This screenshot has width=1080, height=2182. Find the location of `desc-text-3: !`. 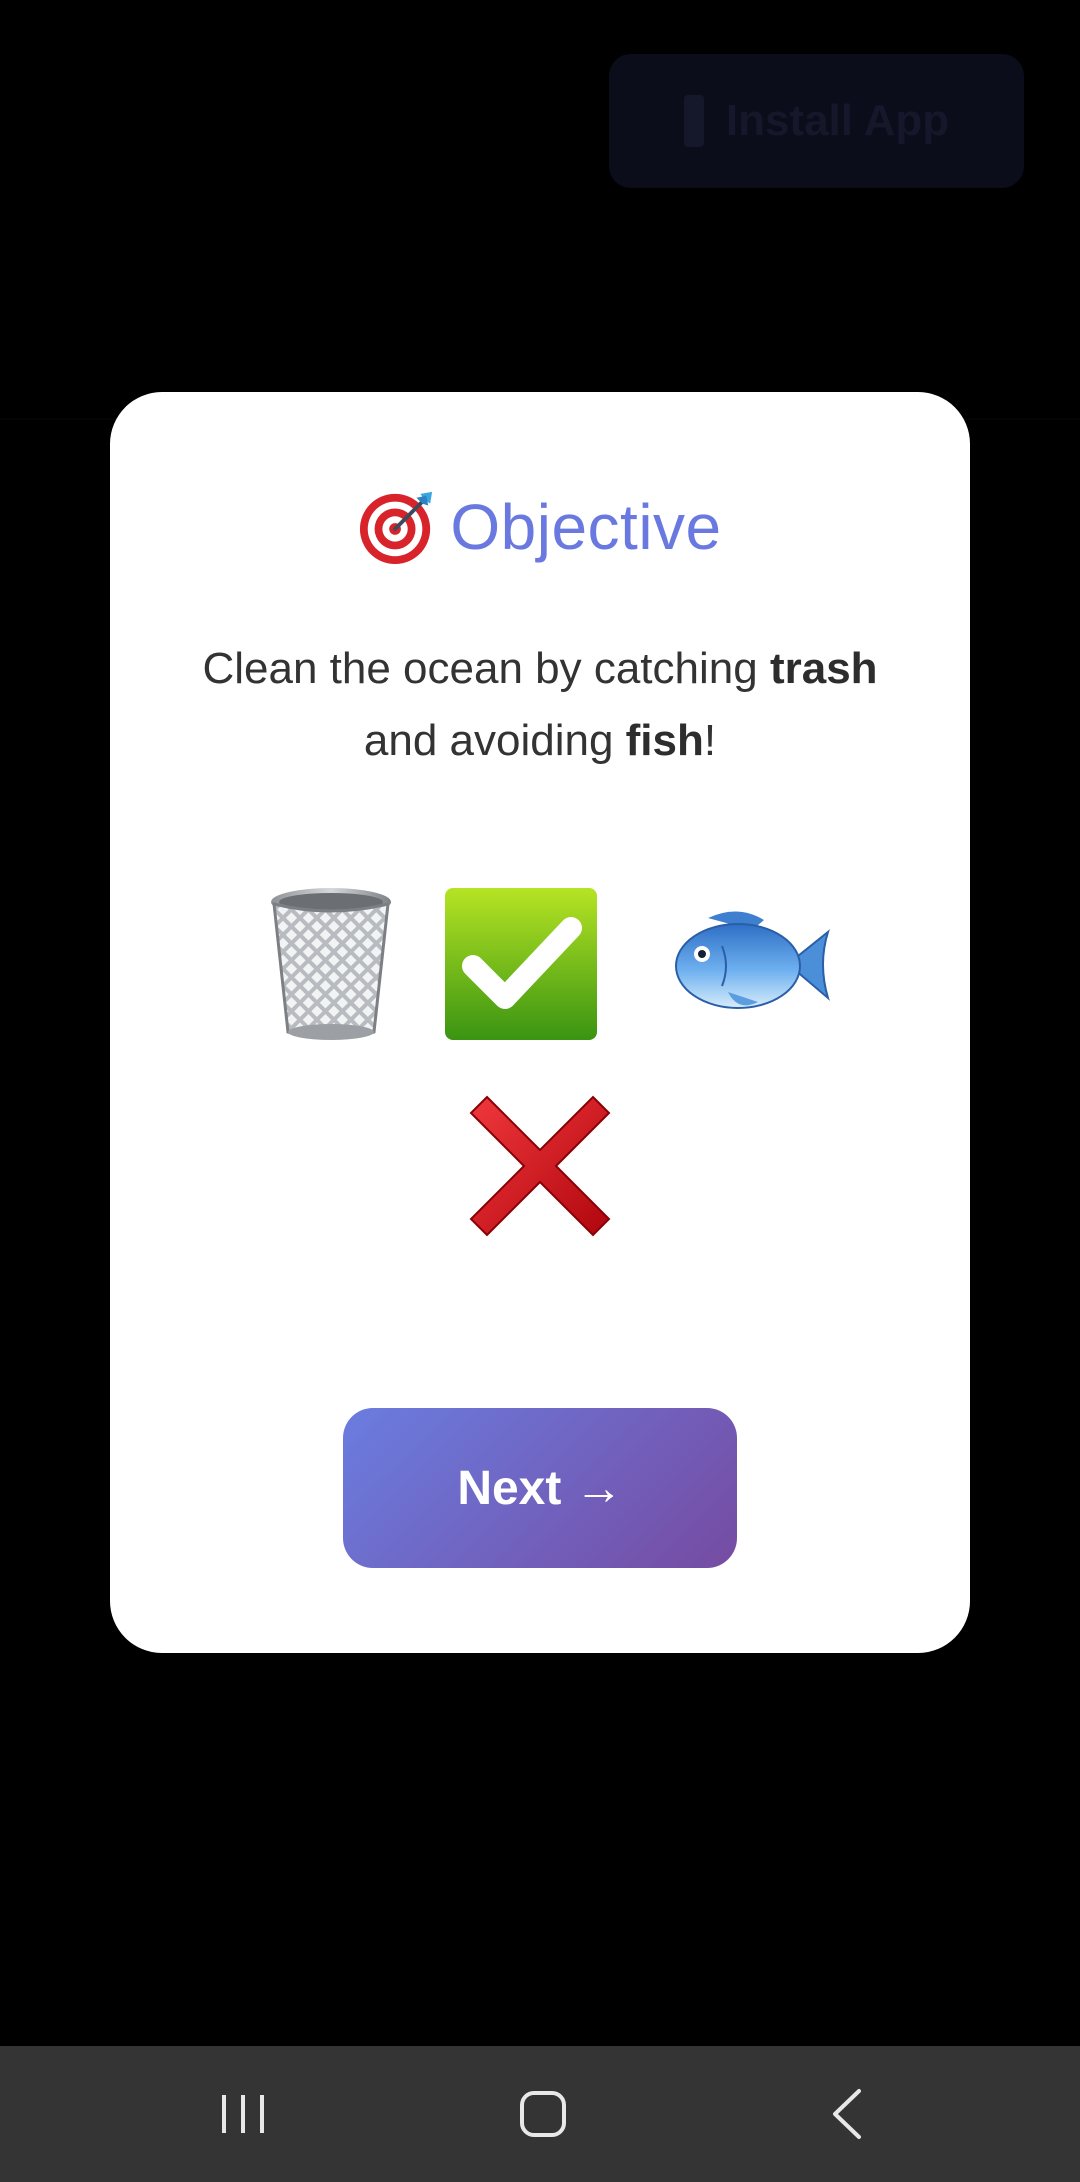

desc-text-3: ! is located at coordinates (710, 740).